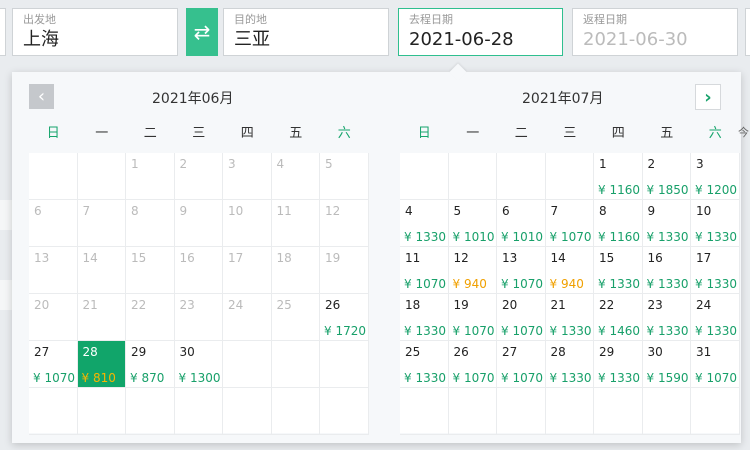  Describe the element at coordinates (3, 32) in the screenshot. I see `field-edge-left` at that location.